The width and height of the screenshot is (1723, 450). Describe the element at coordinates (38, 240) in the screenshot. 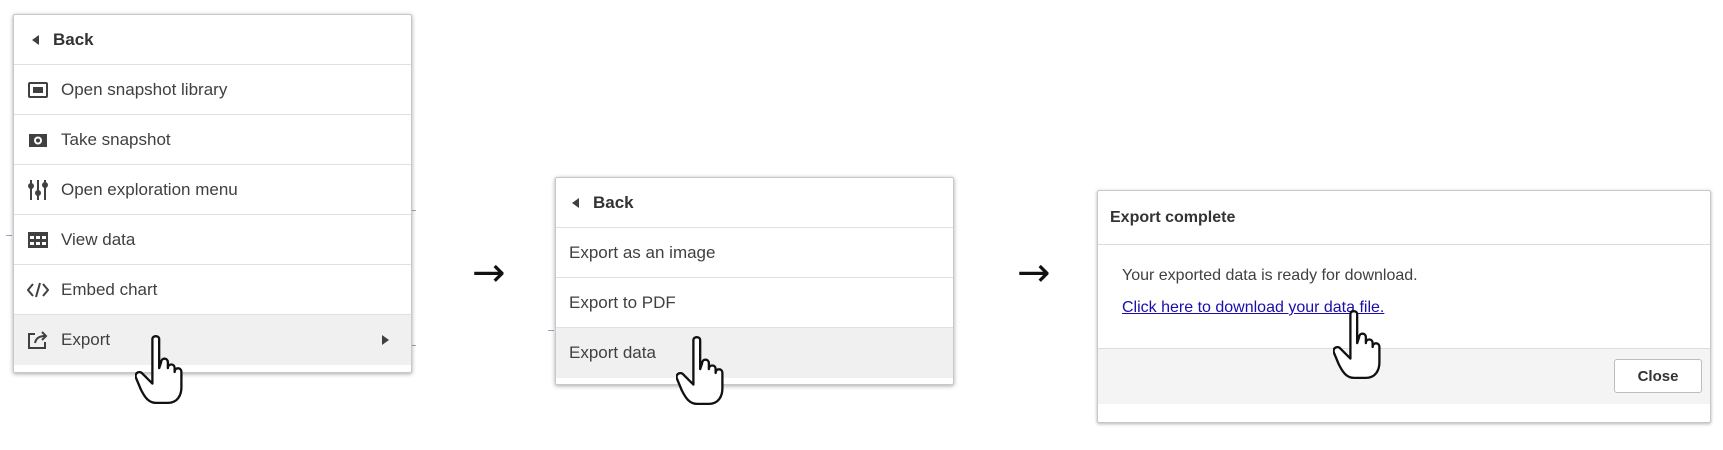

I see `table-icon` at that location.